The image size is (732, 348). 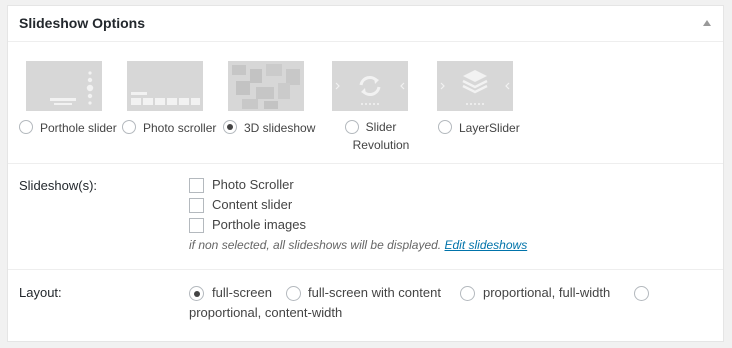 I want to click on slider-revolution-thumbnail, so click(x=370, y=86).